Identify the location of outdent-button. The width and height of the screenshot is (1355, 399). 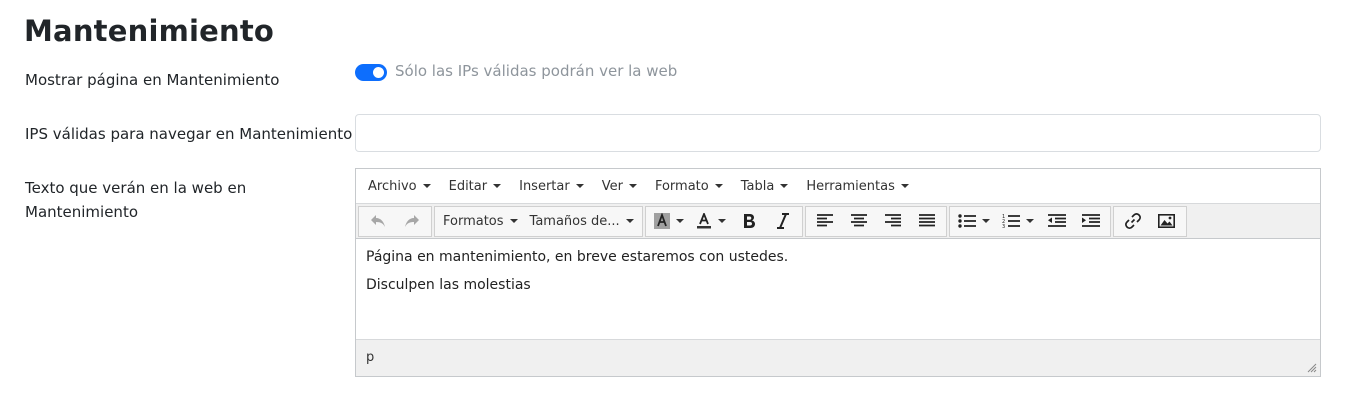
(1057, 221).